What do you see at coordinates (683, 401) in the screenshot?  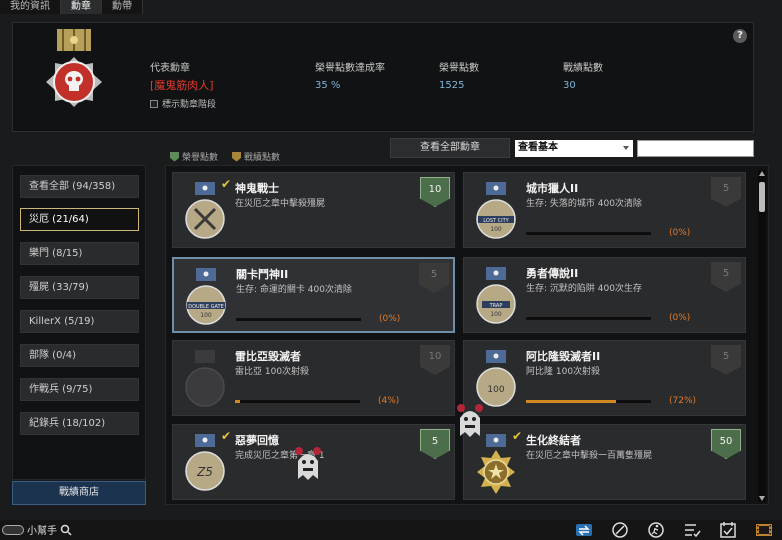 I see `progress-percent: (72%)` at bounding box center [683, 401].